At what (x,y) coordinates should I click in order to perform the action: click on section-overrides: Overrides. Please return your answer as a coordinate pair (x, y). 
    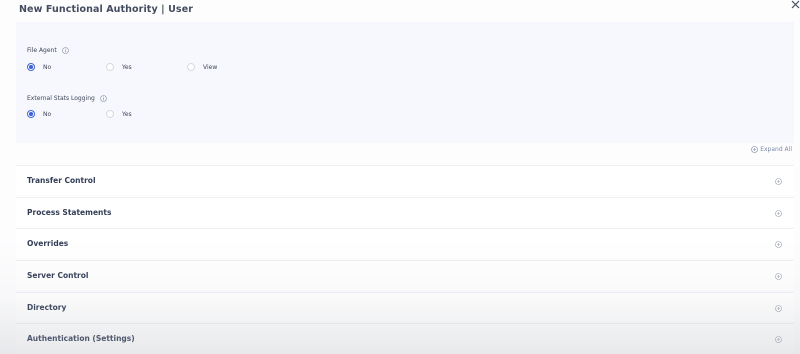
    Looking at the image, I should click on (405, 243).